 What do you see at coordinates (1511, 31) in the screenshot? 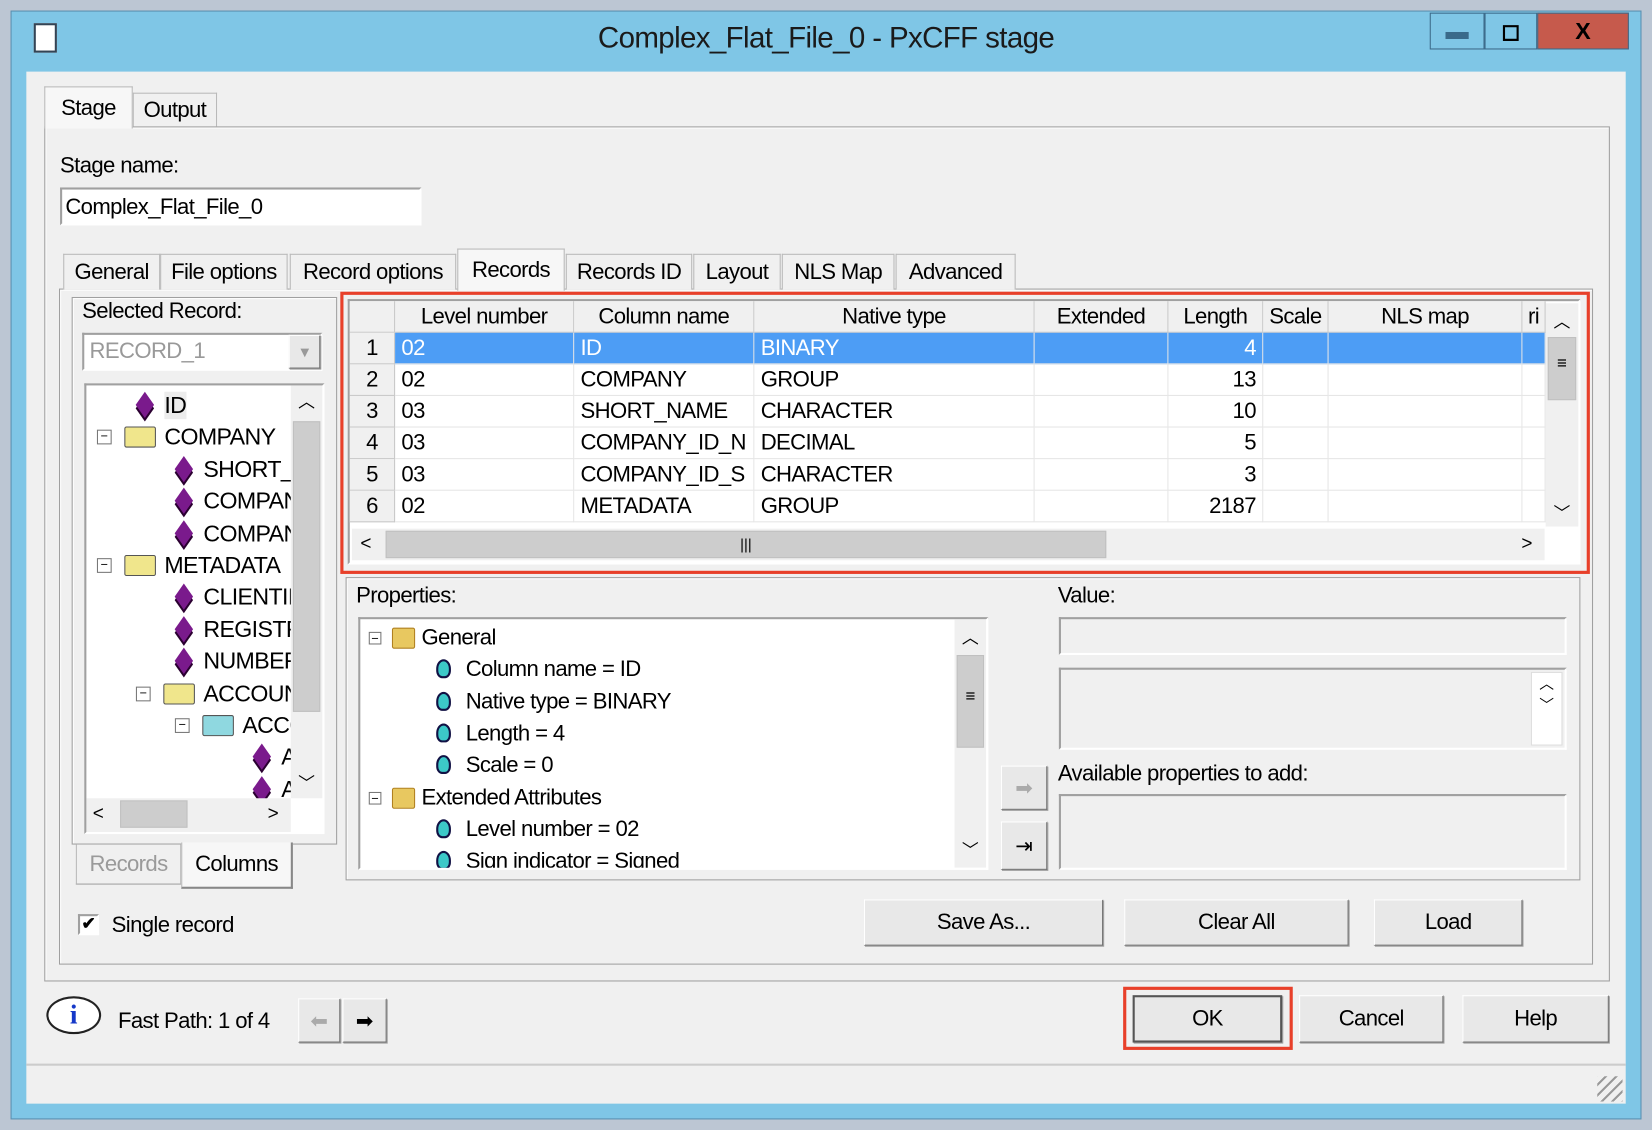
I see `maximize-button: ◻` at bounding box center [1511, 31].